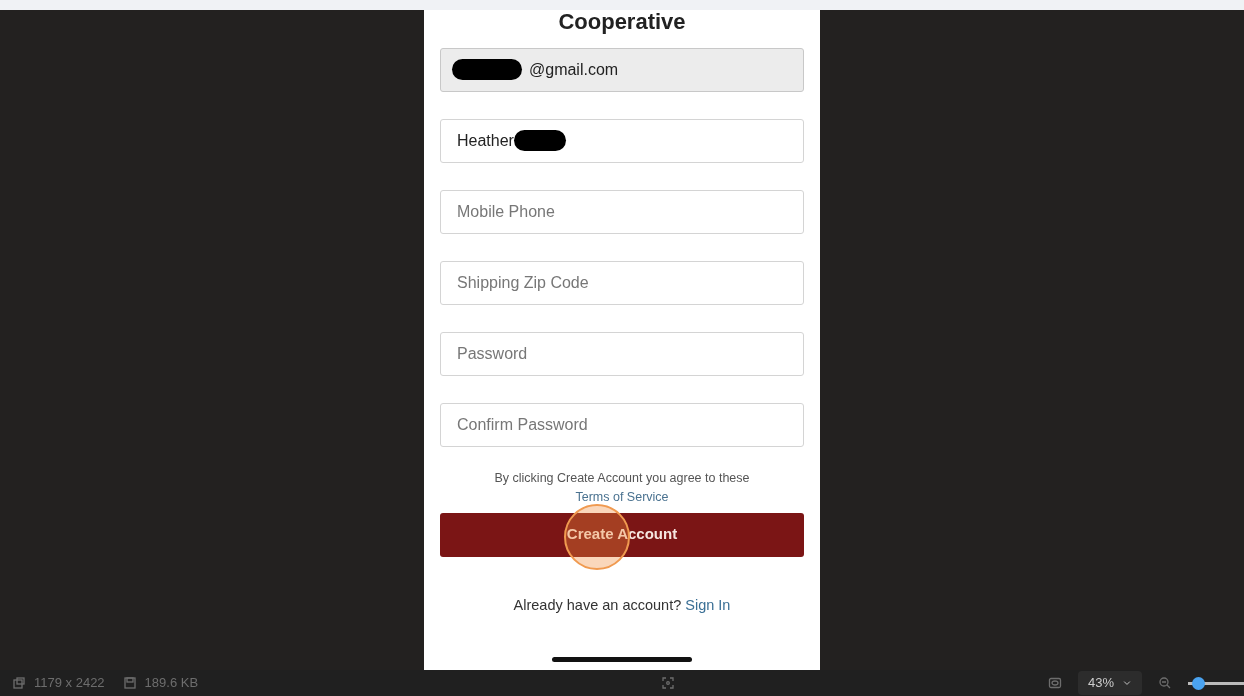 The image size is (1244, 696). Describe the element at coordinates (622, 497) in the screenshot. I see `terms-link: Terms of Service` at that location.